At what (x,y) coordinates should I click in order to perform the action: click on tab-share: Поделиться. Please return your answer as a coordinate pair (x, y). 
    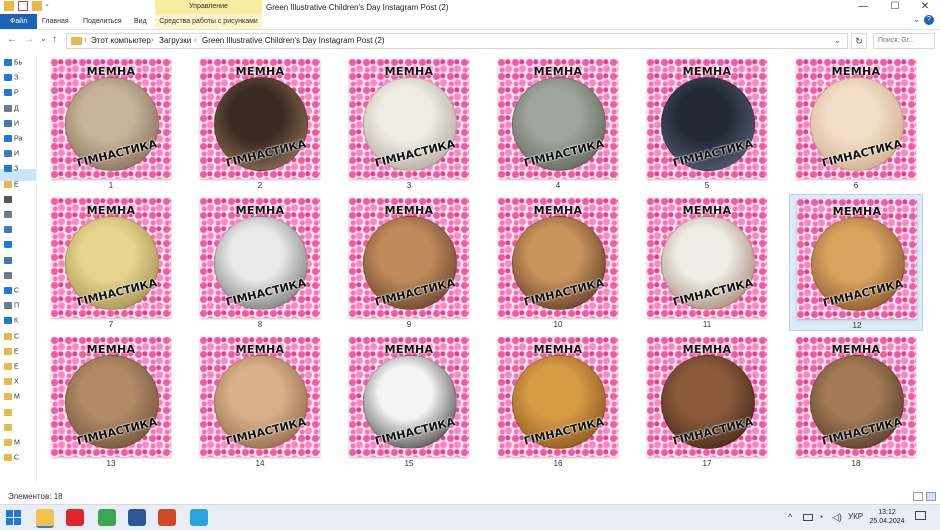
    Looking at the image, I should click on (102, 21).